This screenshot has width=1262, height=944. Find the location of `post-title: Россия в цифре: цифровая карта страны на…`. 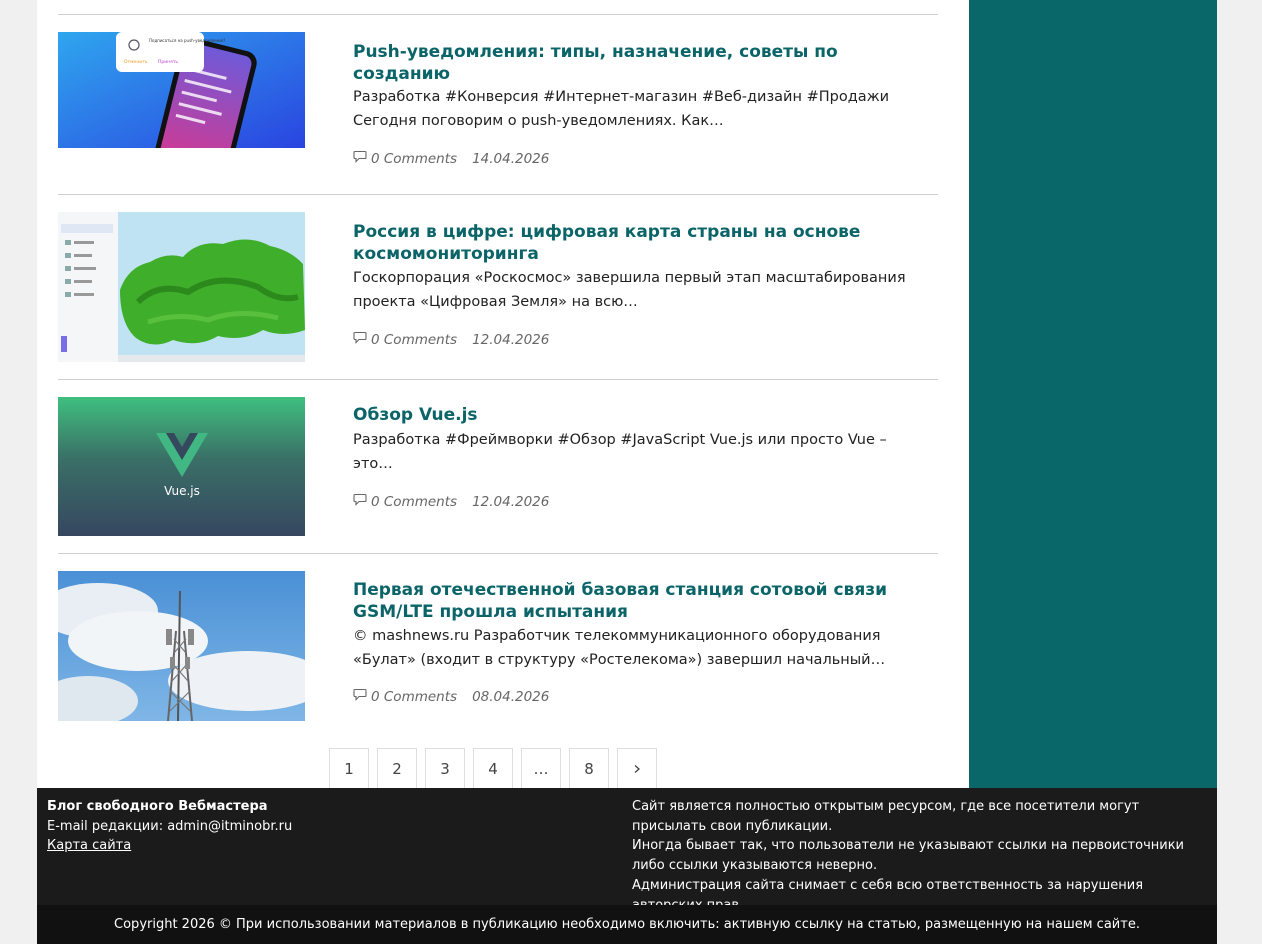

post-title: Россия в цифре: цифровая карта страны на… is located at coordinates (633, 243).